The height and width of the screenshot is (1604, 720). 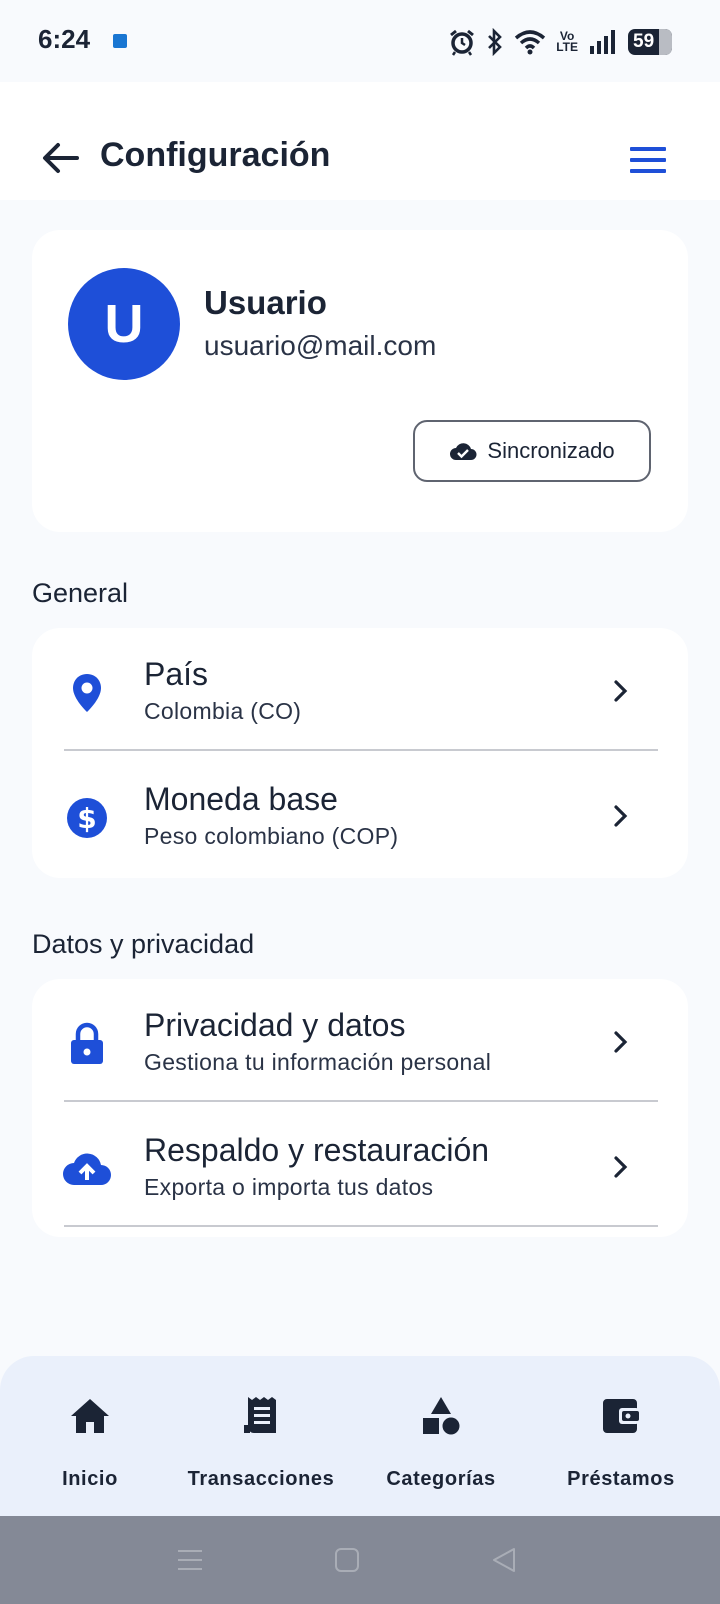 I want to click on system-back-button, so click(x=504, y=1560).